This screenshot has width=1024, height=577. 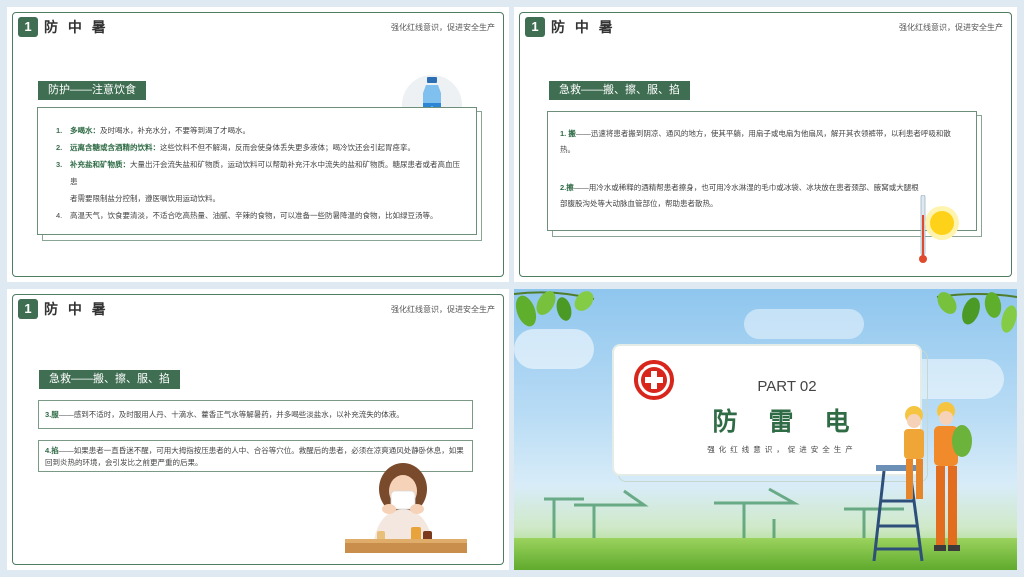 I want to click on list-item: 1. 多喝水：及时喝水，补充水分，不要等到渴了才喝水。, so click(x=153, y=130).